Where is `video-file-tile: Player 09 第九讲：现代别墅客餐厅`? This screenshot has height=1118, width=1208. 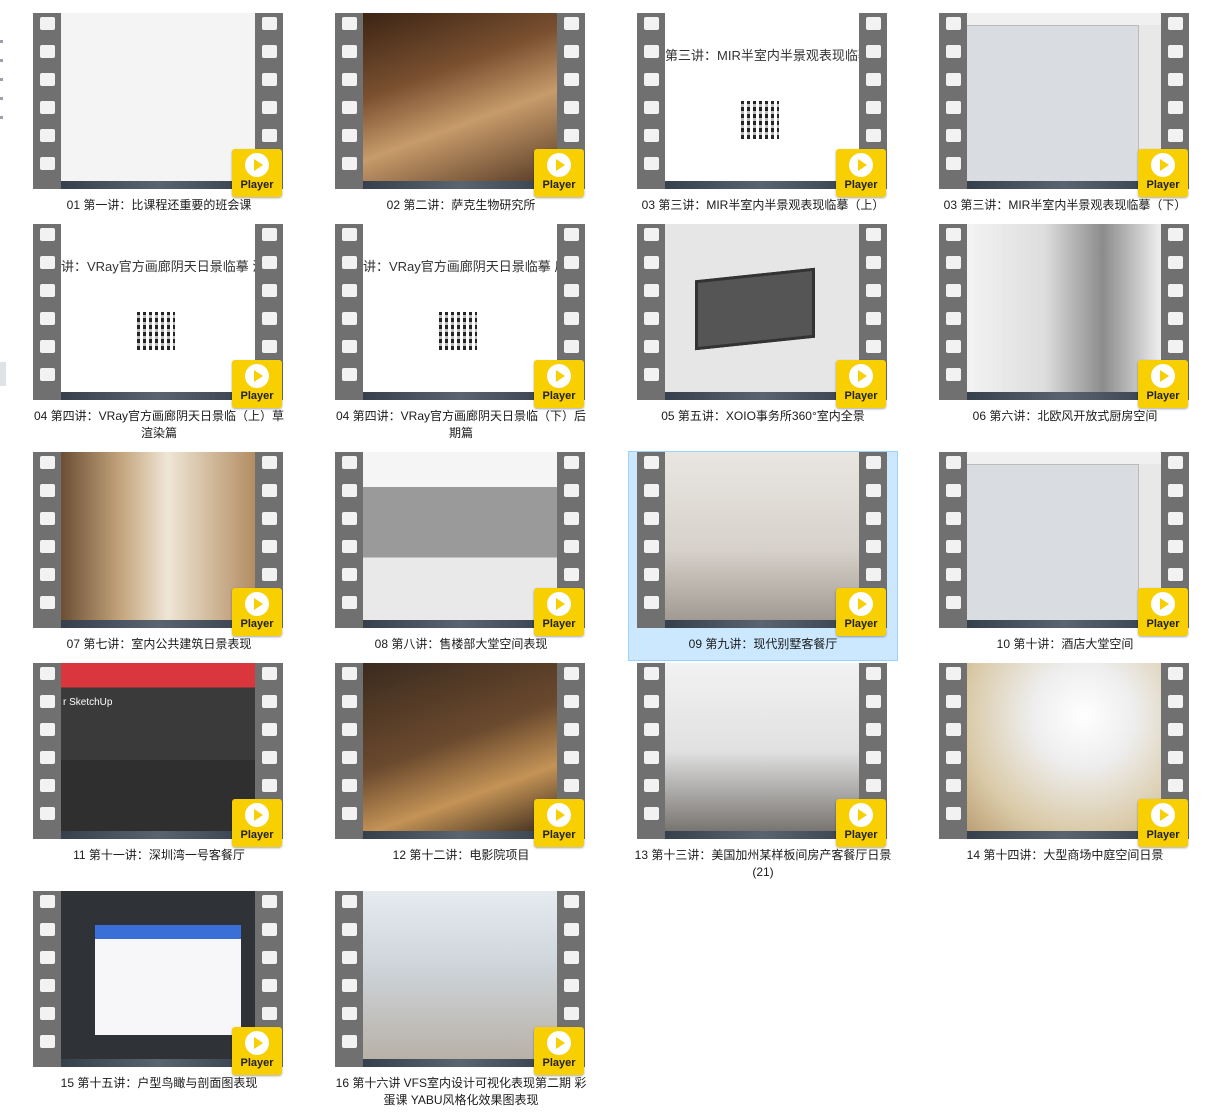
video-file-tile: Player 09 第九讲：现代别墅客餐厅 is located at coordinates (763, 556).